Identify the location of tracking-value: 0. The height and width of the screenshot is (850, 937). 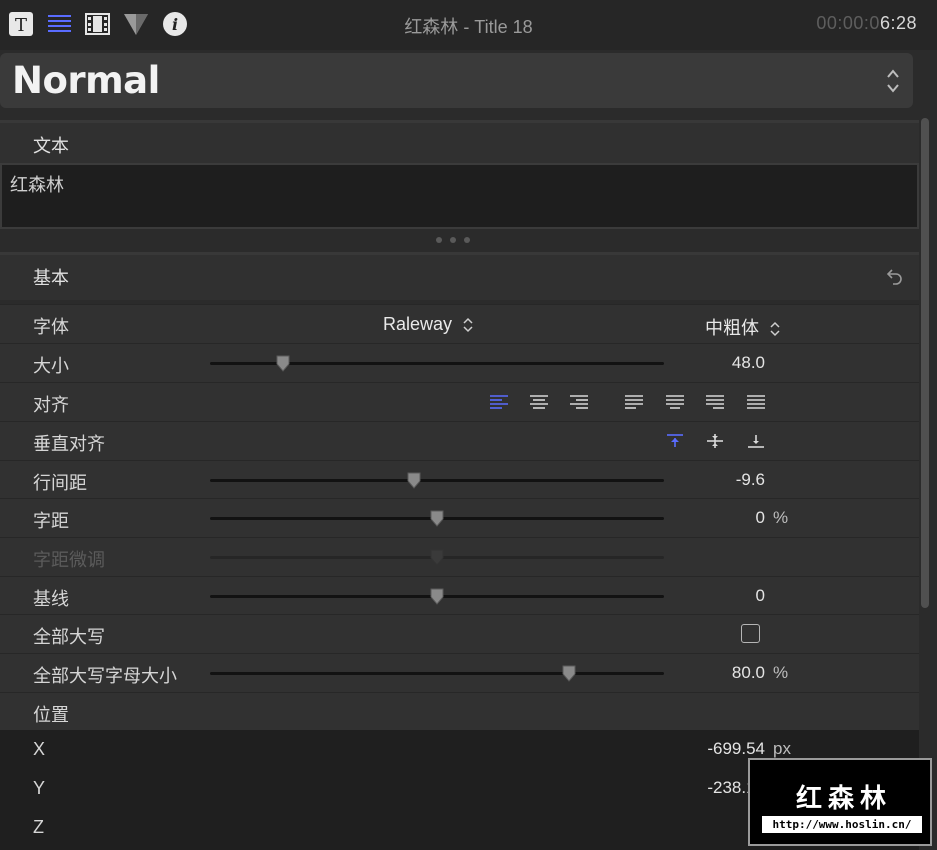
(760, 518).